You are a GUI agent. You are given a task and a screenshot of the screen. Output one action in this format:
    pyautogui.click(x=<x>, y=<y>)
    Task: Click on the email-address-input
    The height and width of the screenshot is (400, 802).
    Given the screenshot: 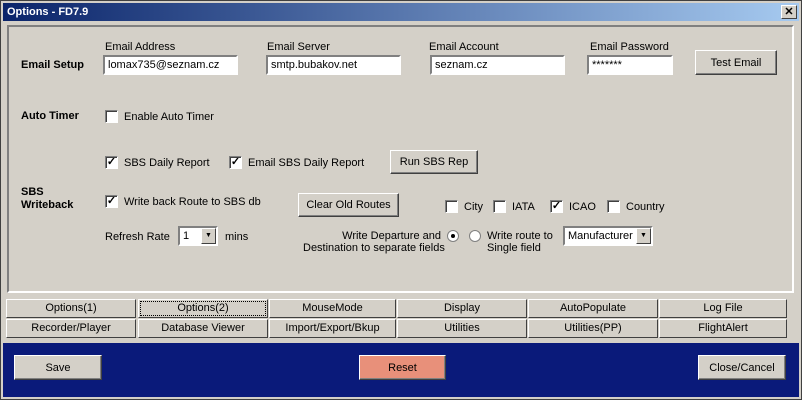 What is the action you would take?
    pyautogui.click(x=170, y=65)
    